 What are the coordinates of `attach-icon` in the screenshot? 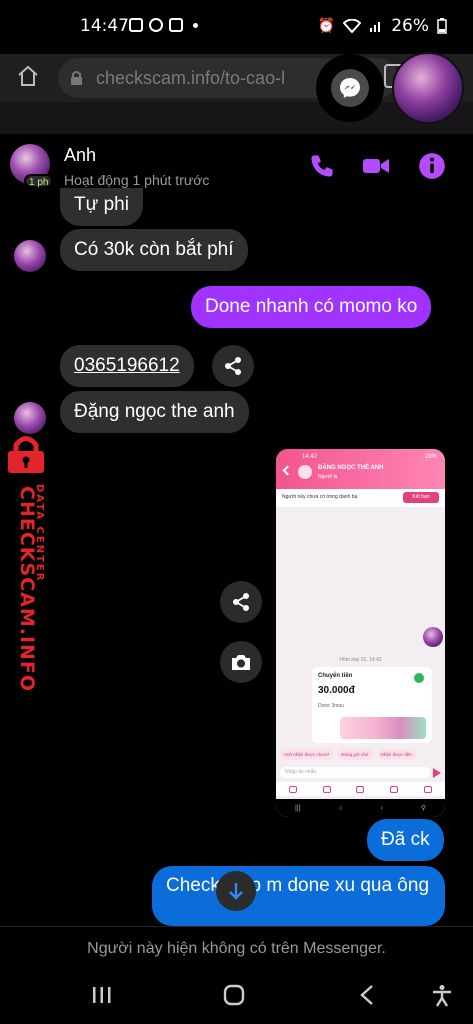 It's located at (360, 789).